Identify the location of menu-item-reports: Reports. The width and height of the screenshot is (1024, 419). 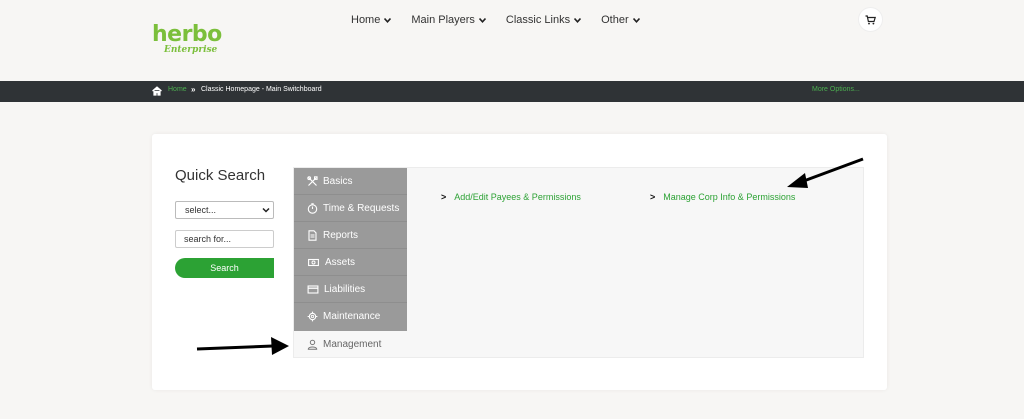
(350, 235).